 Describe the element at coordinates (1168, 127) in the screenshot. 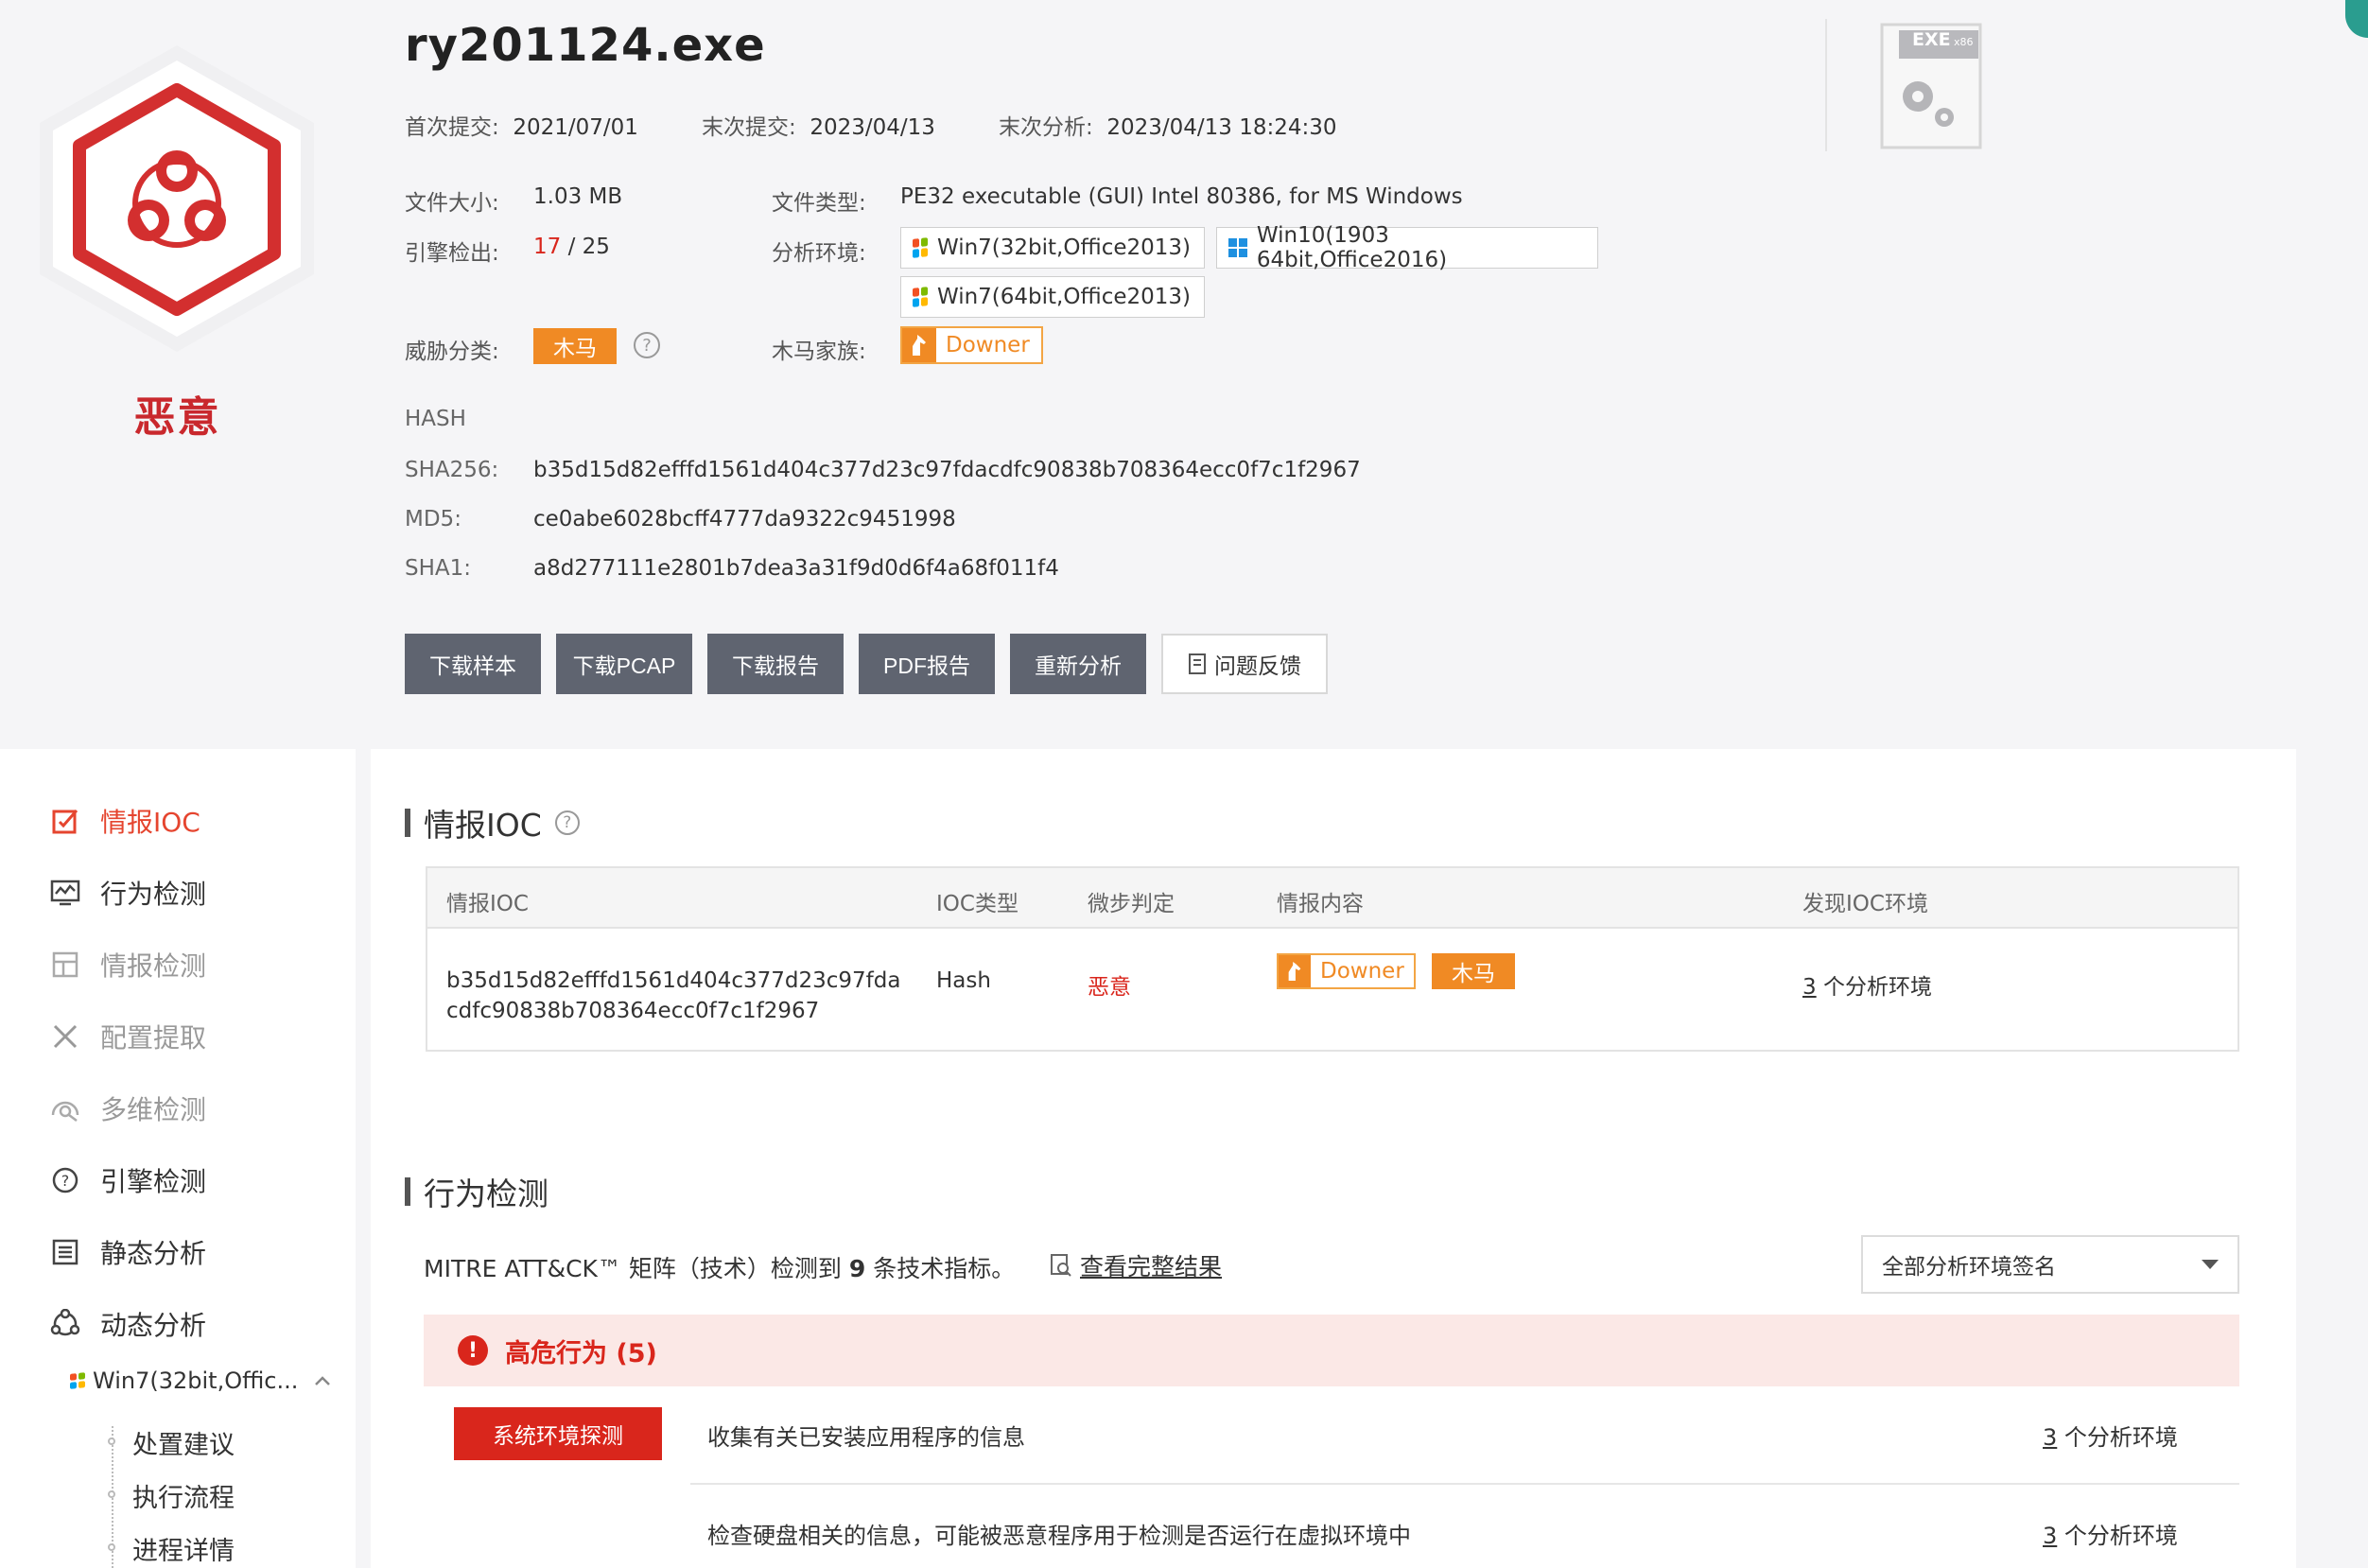

I see `last-analysis: 末次分析: 2023/04/13 18:24:30` at that location.